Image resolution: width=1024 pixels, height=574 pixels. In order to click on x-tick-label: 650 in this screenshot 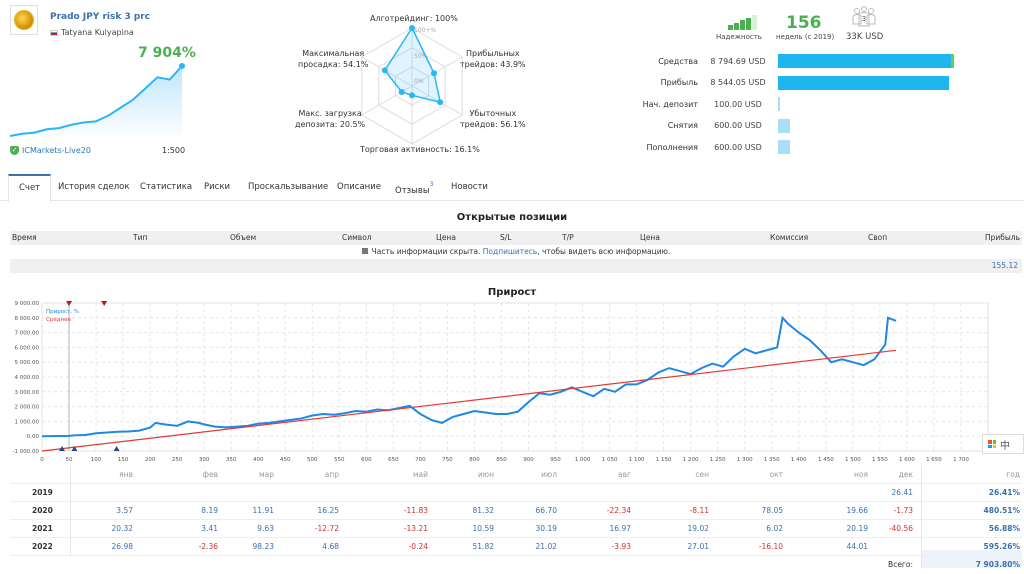, I will do `click(393, 460)`.